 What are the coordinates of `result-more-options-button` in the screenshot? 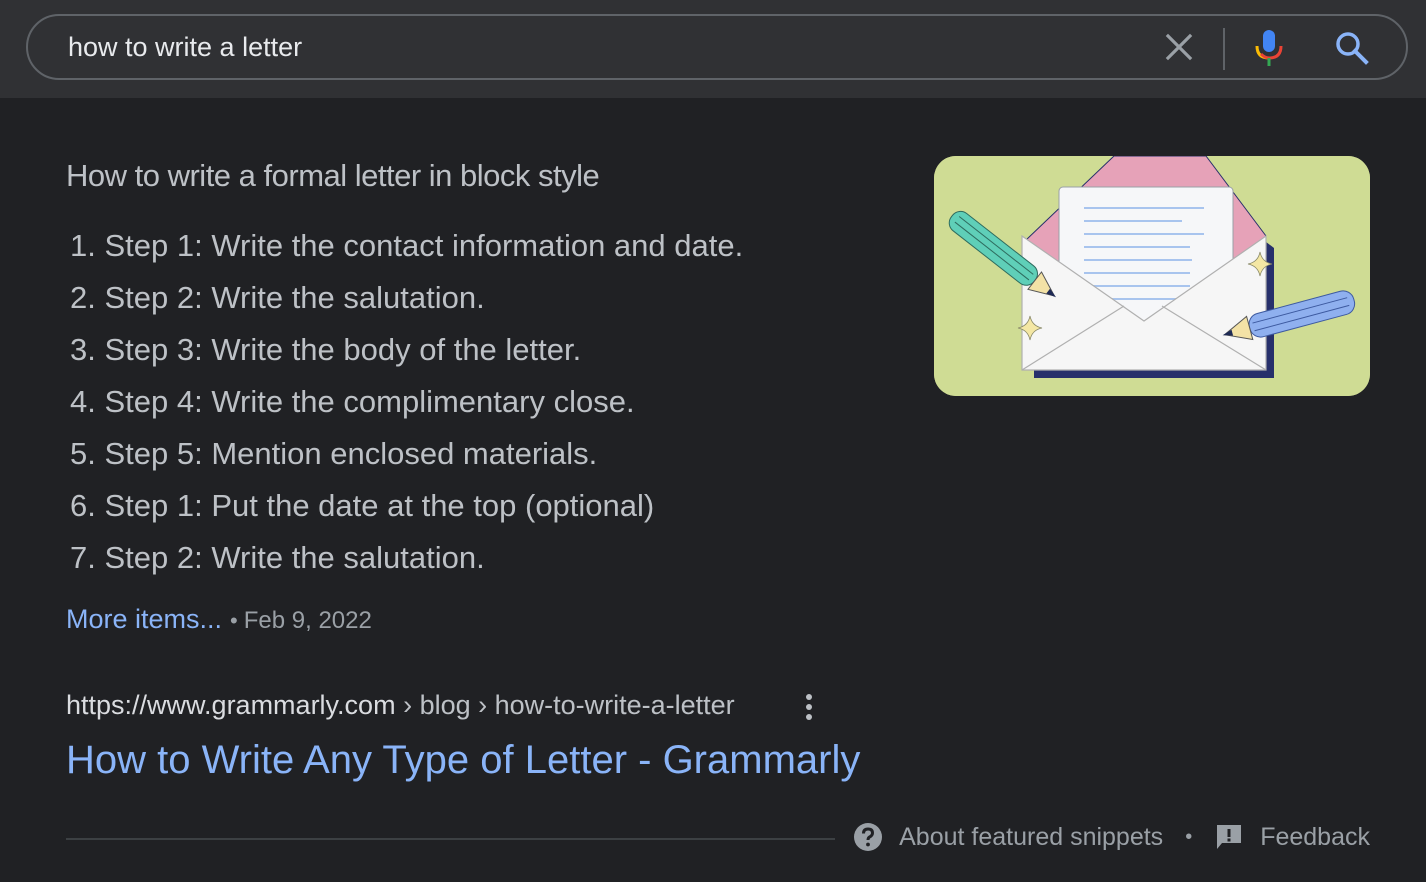 It's located at (809, 707).